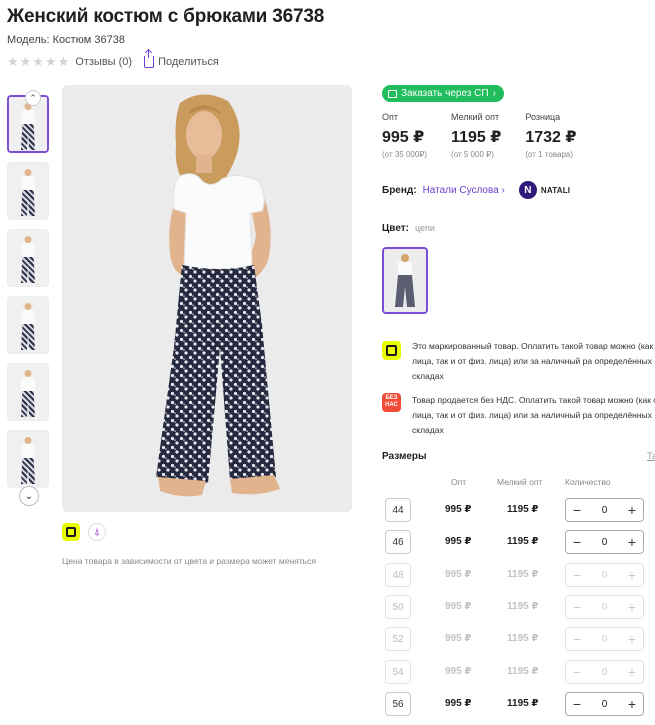 This screenshot has width=655, height=725. I want to click on rating-row: ★ ★ ★ ★ ★ Отзывы (0) Поделиться, so click(113, 58).